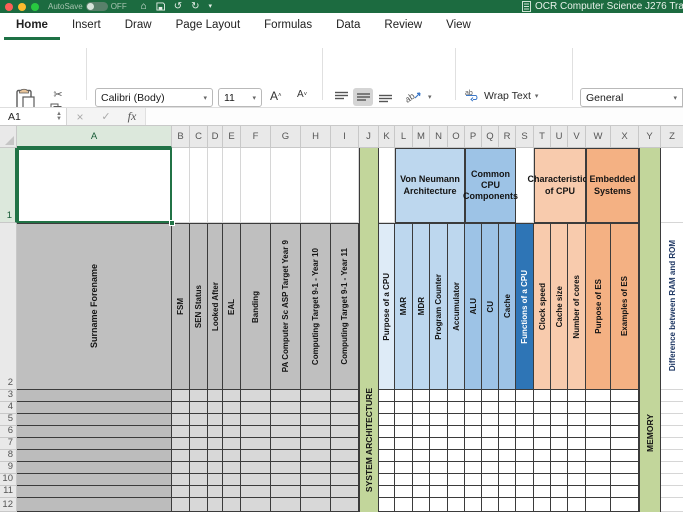  What do you see at coordinates (404, 505) in the screenshot?
I see `cell-L12` at bounding box center [404, 505].